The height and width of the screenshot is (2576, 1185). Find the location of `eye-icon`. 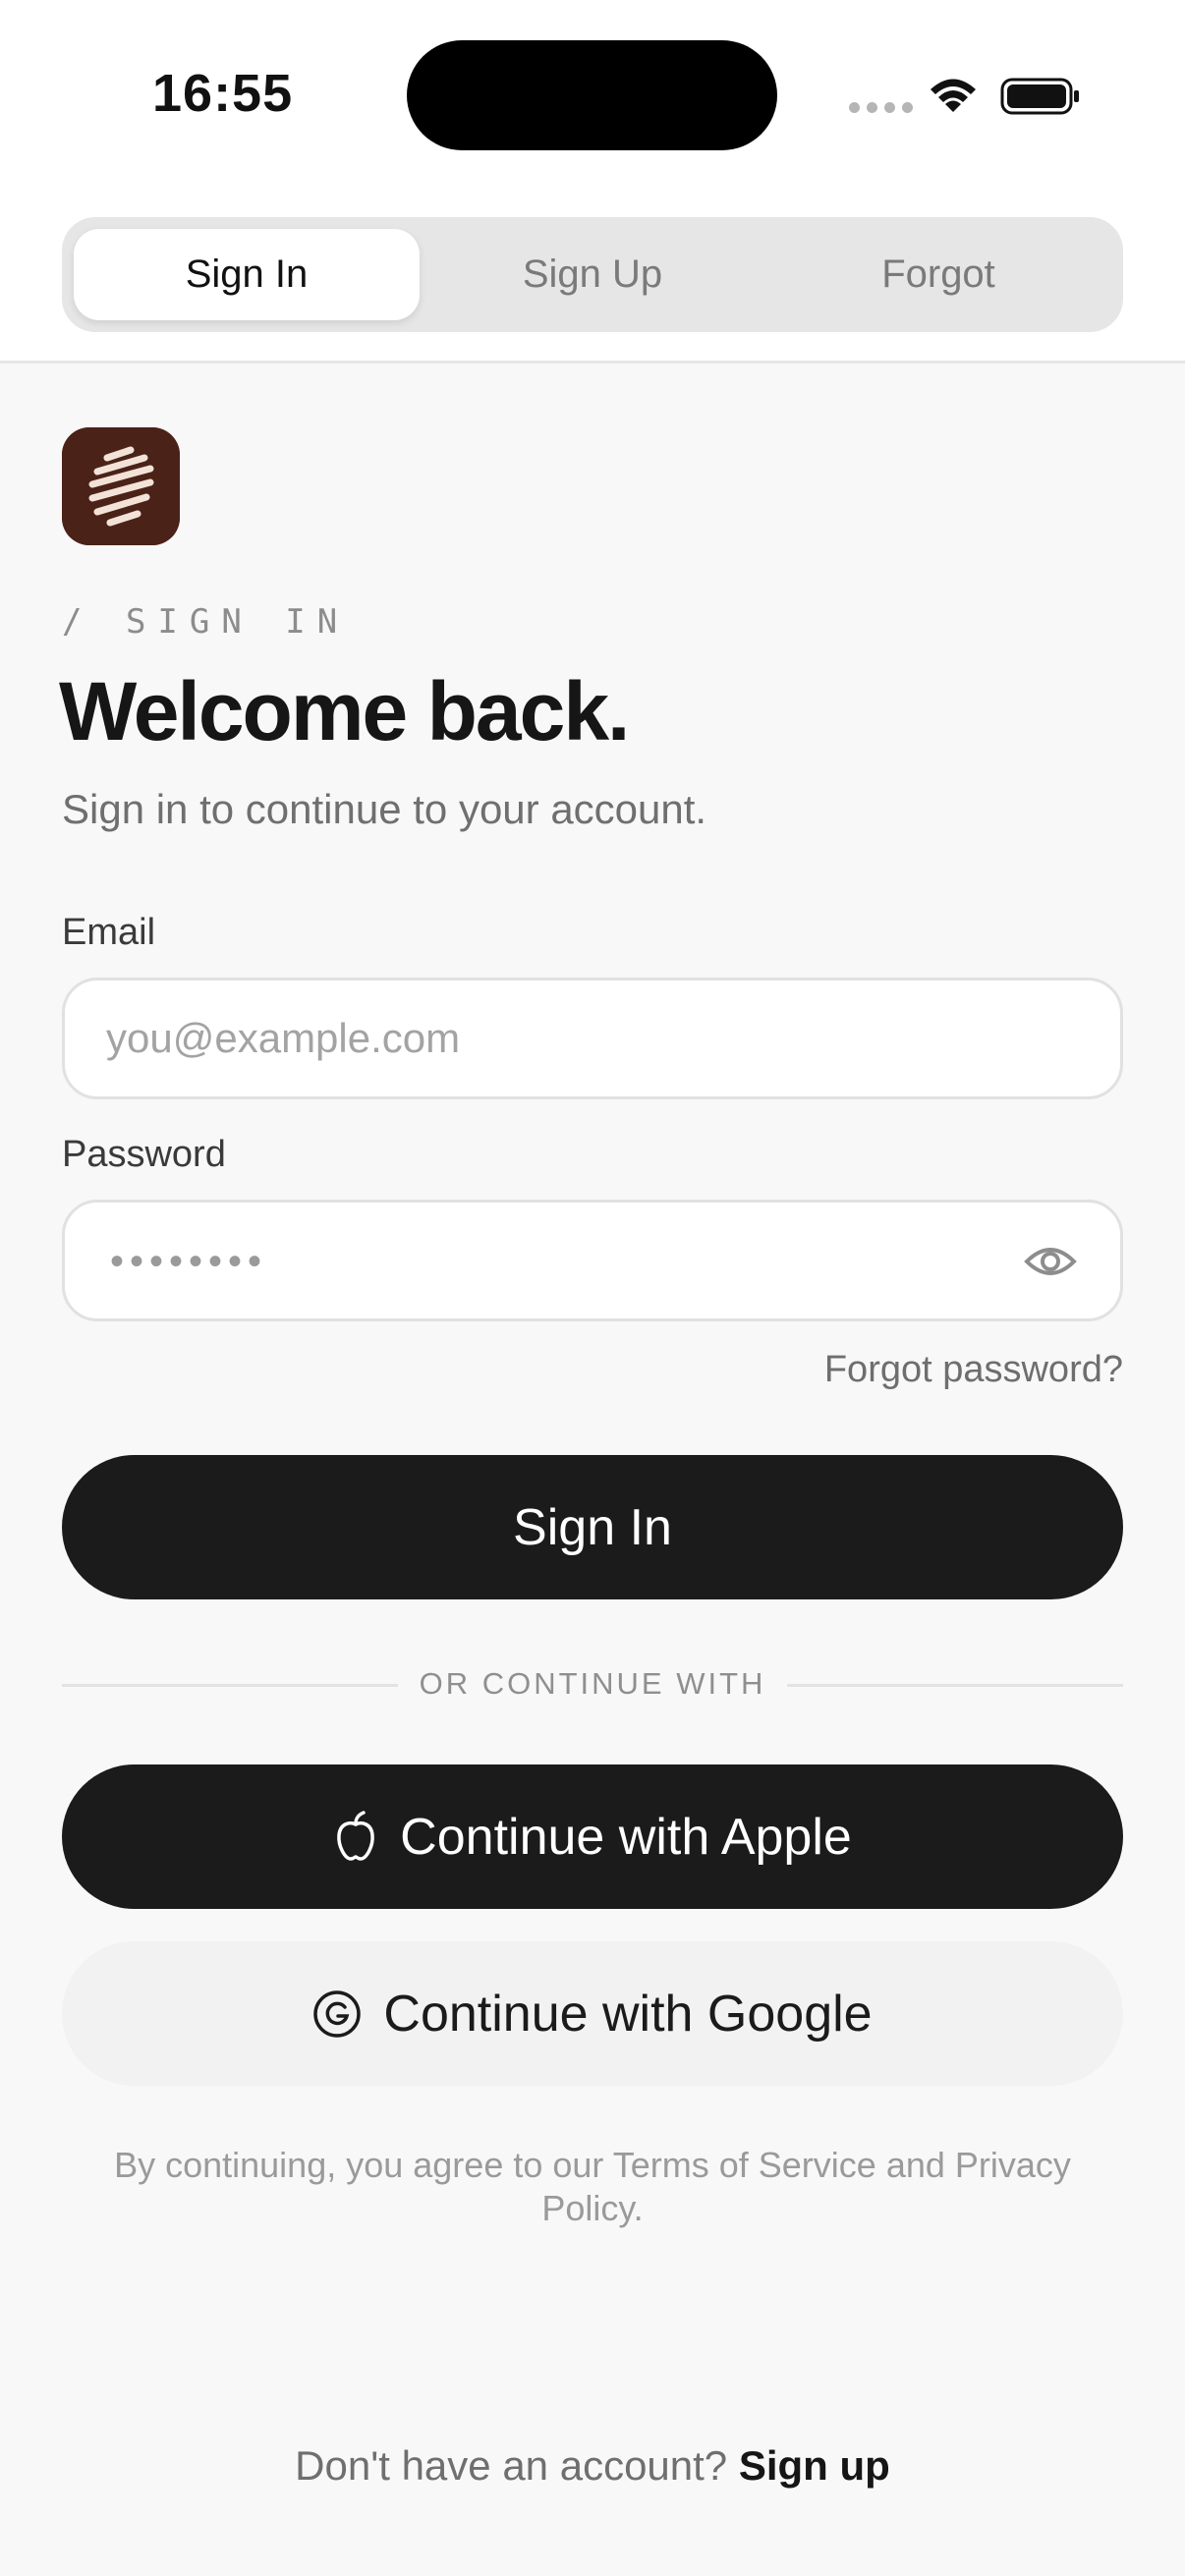

eye-icon is located at coordinates (1050, 1261).